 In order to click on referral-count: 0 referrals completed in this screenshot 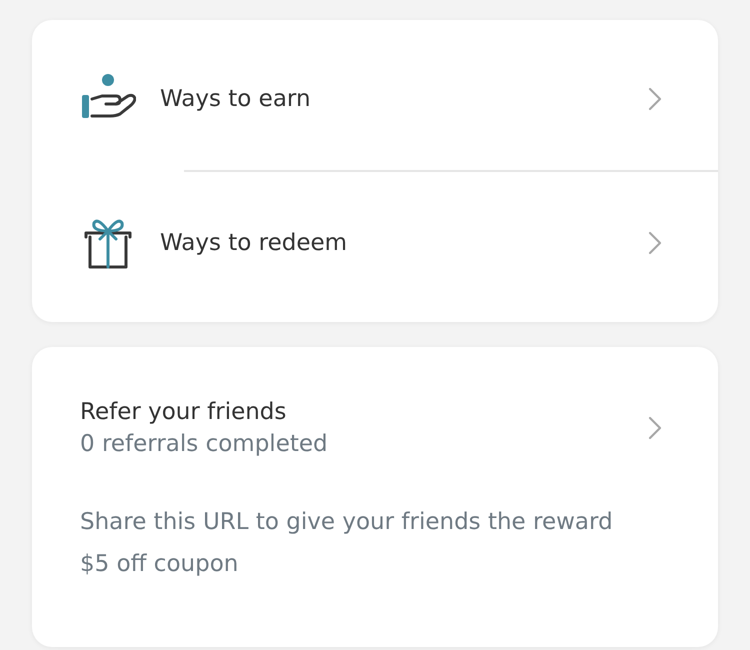, I will do `click(204, 444)`.